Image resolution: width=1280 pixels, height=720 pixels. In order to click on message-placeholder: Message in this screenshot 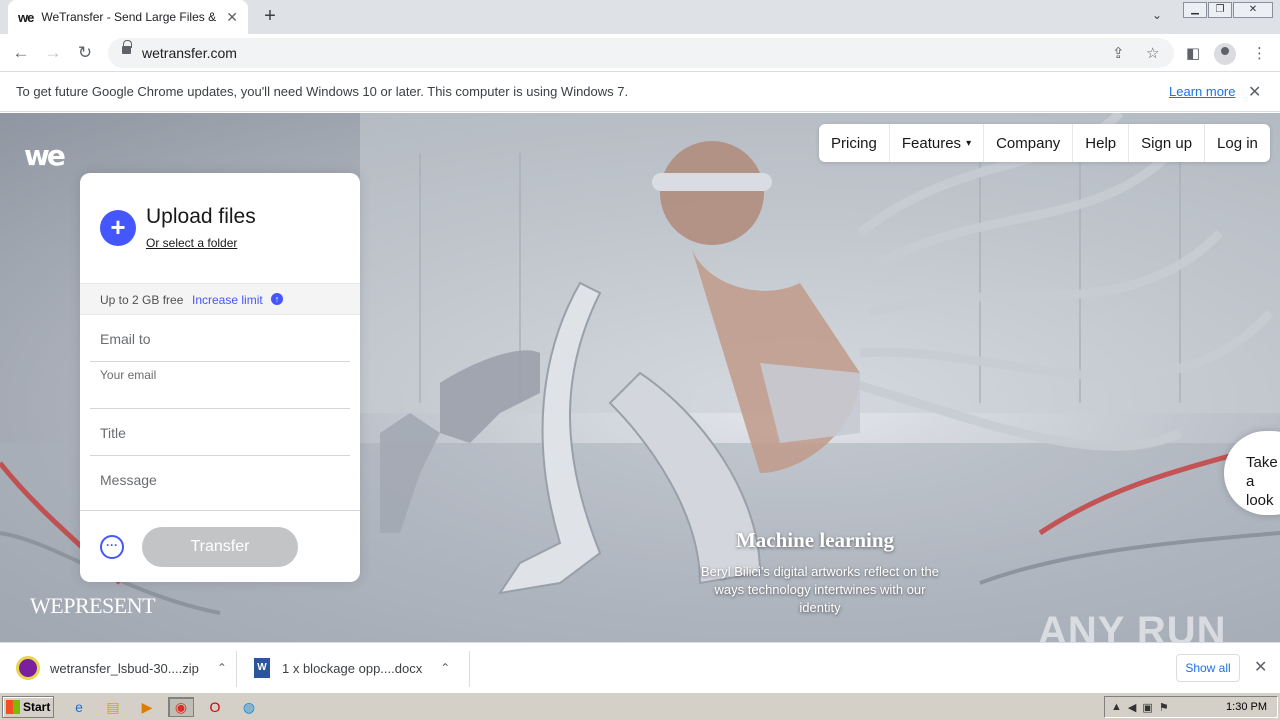, I will do `click(128, 480)`.